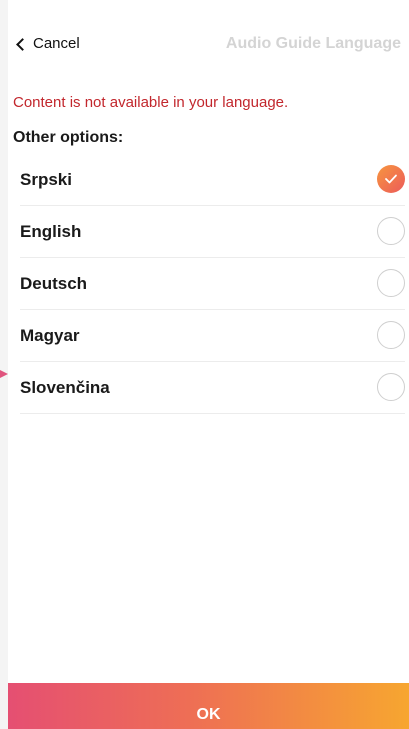 The width and height of the screenshot is (409, 729). Describe the element at coordinates (51, 231) in the screenshot. I see `language-label: English` at that location.